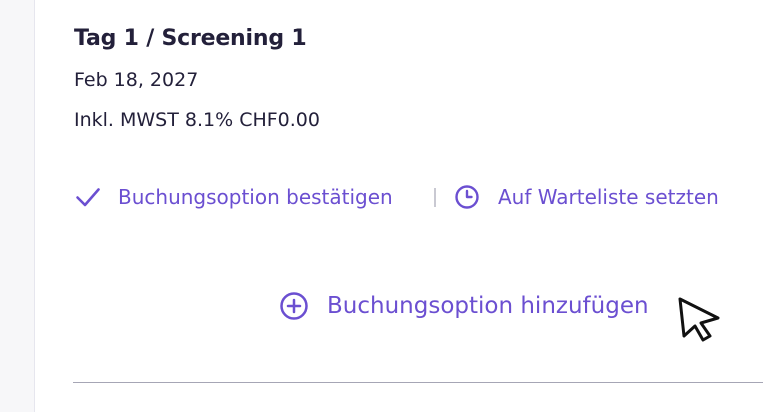 The height and width of the screenshot is (412, 763). Describe the element at coordinates (255, 197) in the screenshot. I see `confirm-booking-option-label: Buchungsoption bestätigen` at that location.